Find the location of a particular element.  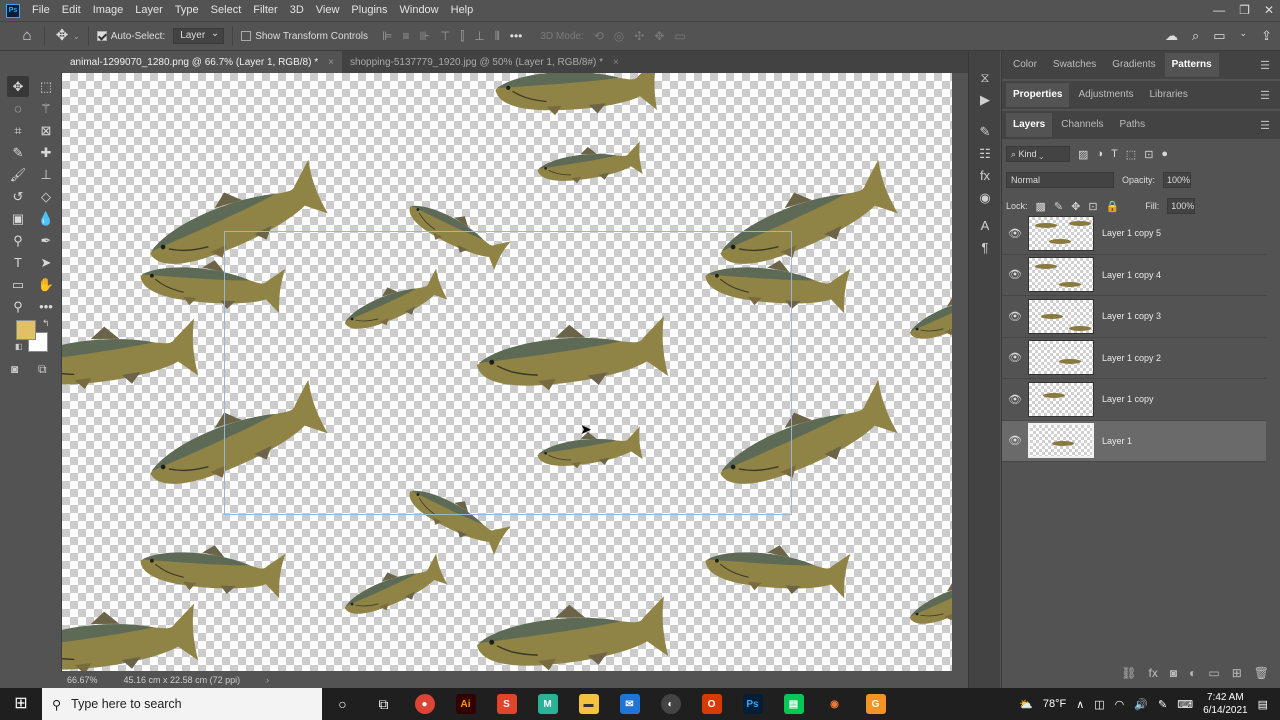

history-brush-tool-icon: ↺ is located at coordinates (18, 196).